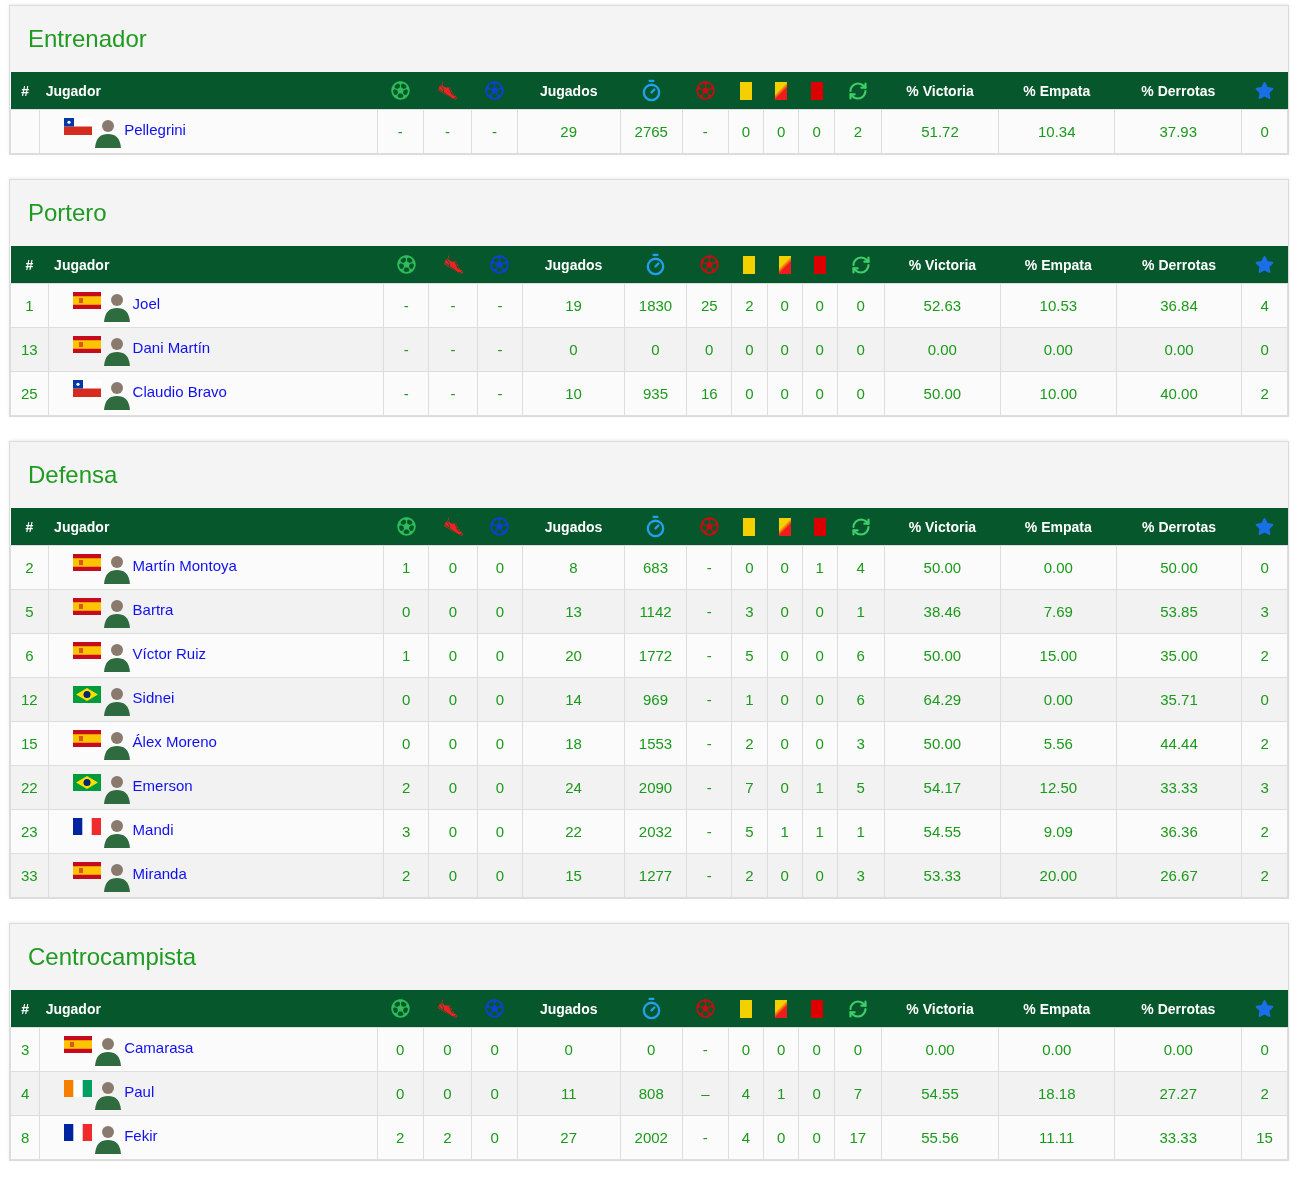 The width and height of the screenshot is (1300, 1179). Describe the element at coordinates (1178, 1137) in the screenshot. I see `table-cell: 33.33` at that location.